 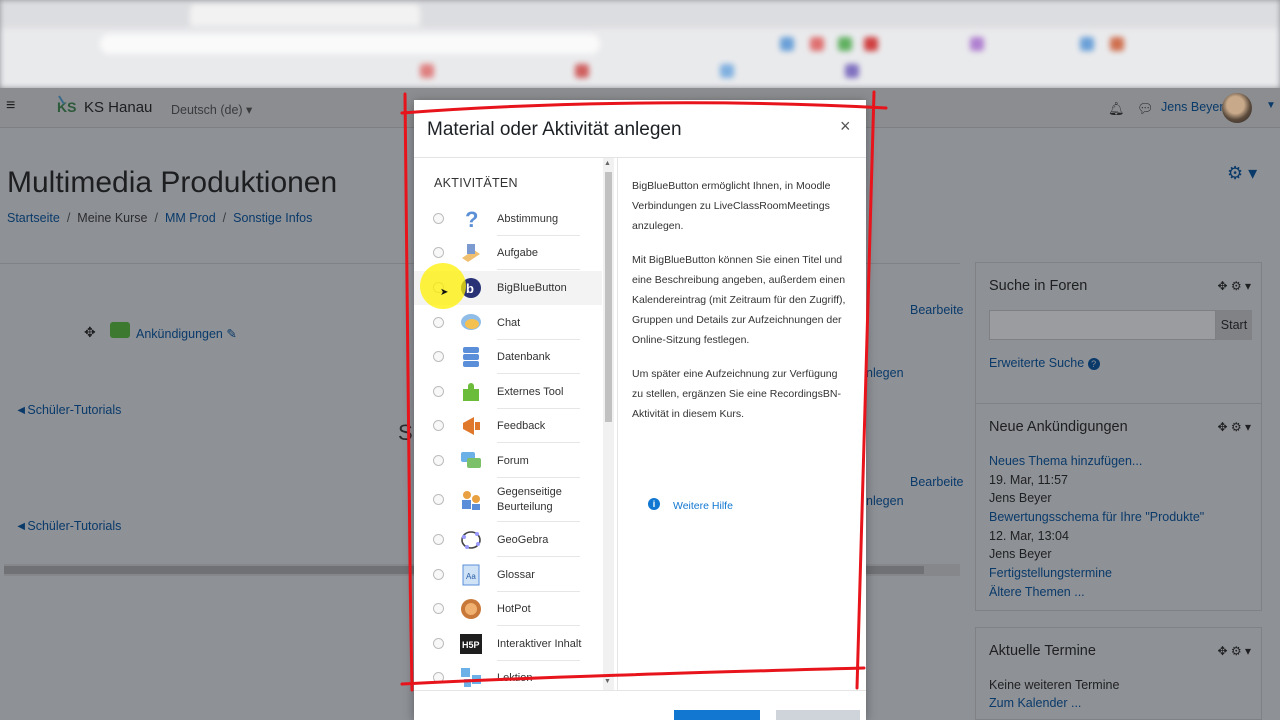 I want to click on help-icon: ?, so click(x=1093, y=364).